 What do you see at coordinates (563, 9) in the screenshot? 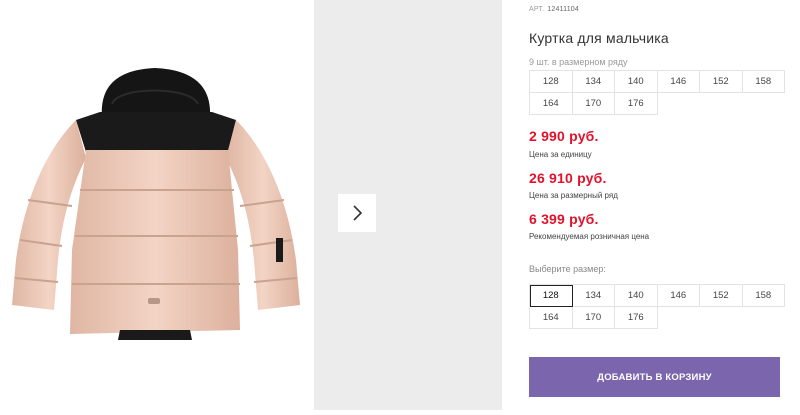
I see `sku-value: 12411104` at bounding box center [563, 9].